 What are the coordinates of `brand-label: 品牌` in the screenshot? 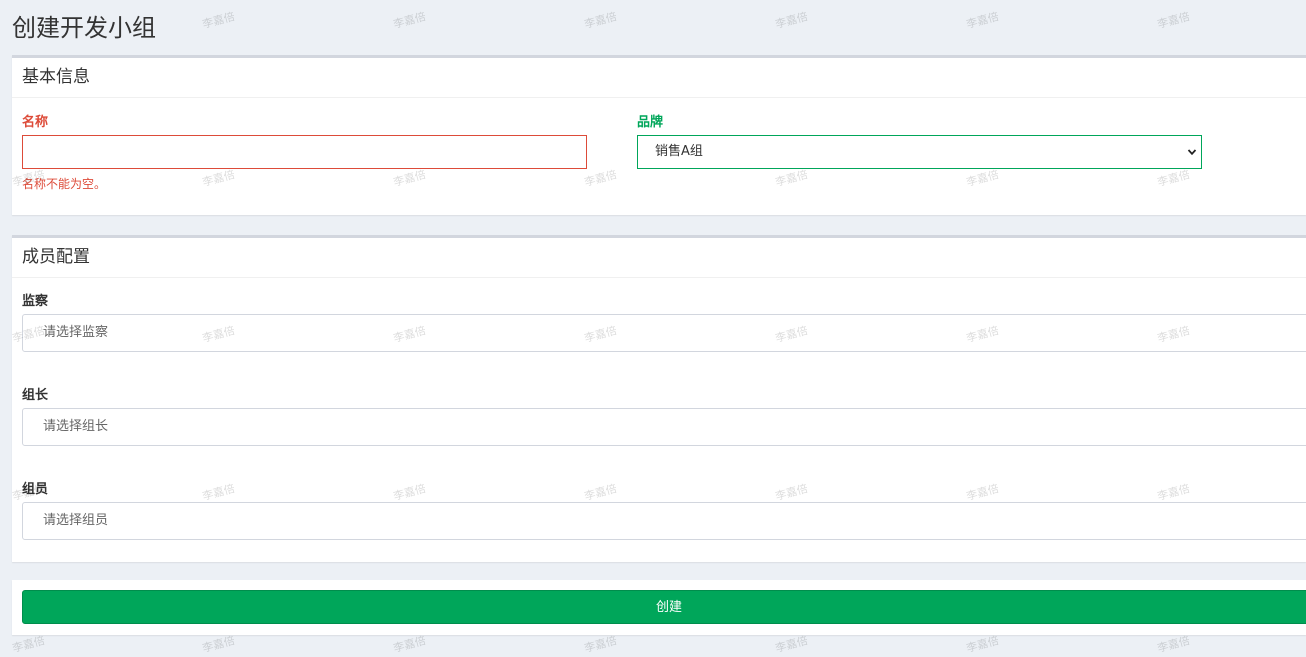 It's located at (650, 122).